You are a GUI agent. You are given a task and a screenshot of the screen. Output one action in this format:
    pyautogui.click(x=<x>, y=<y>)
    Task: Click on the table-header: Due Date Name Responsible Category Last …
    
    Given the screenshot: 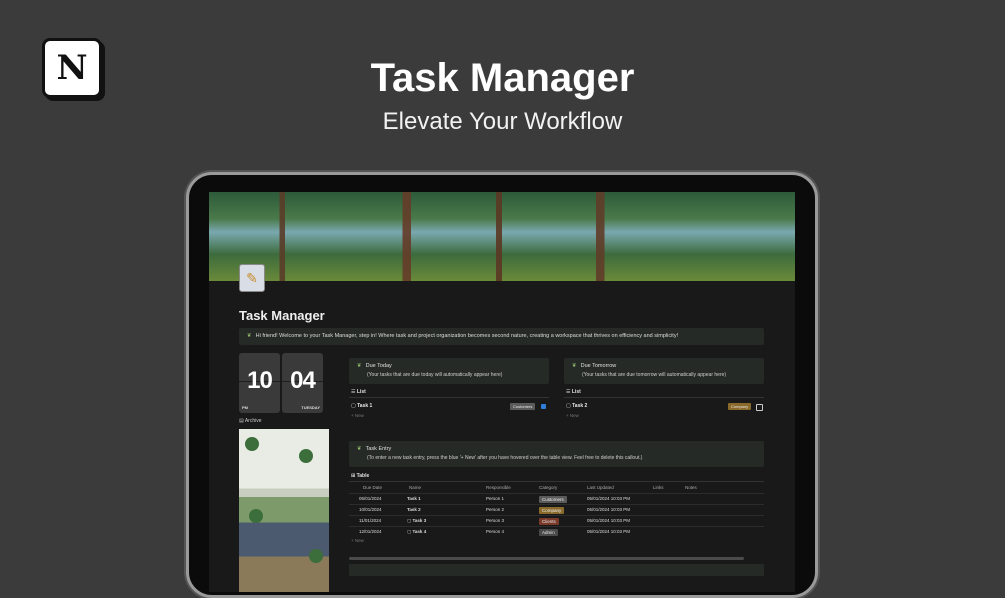 What is the action you would take?
    pyautogui.click(x=530, y=487)
    